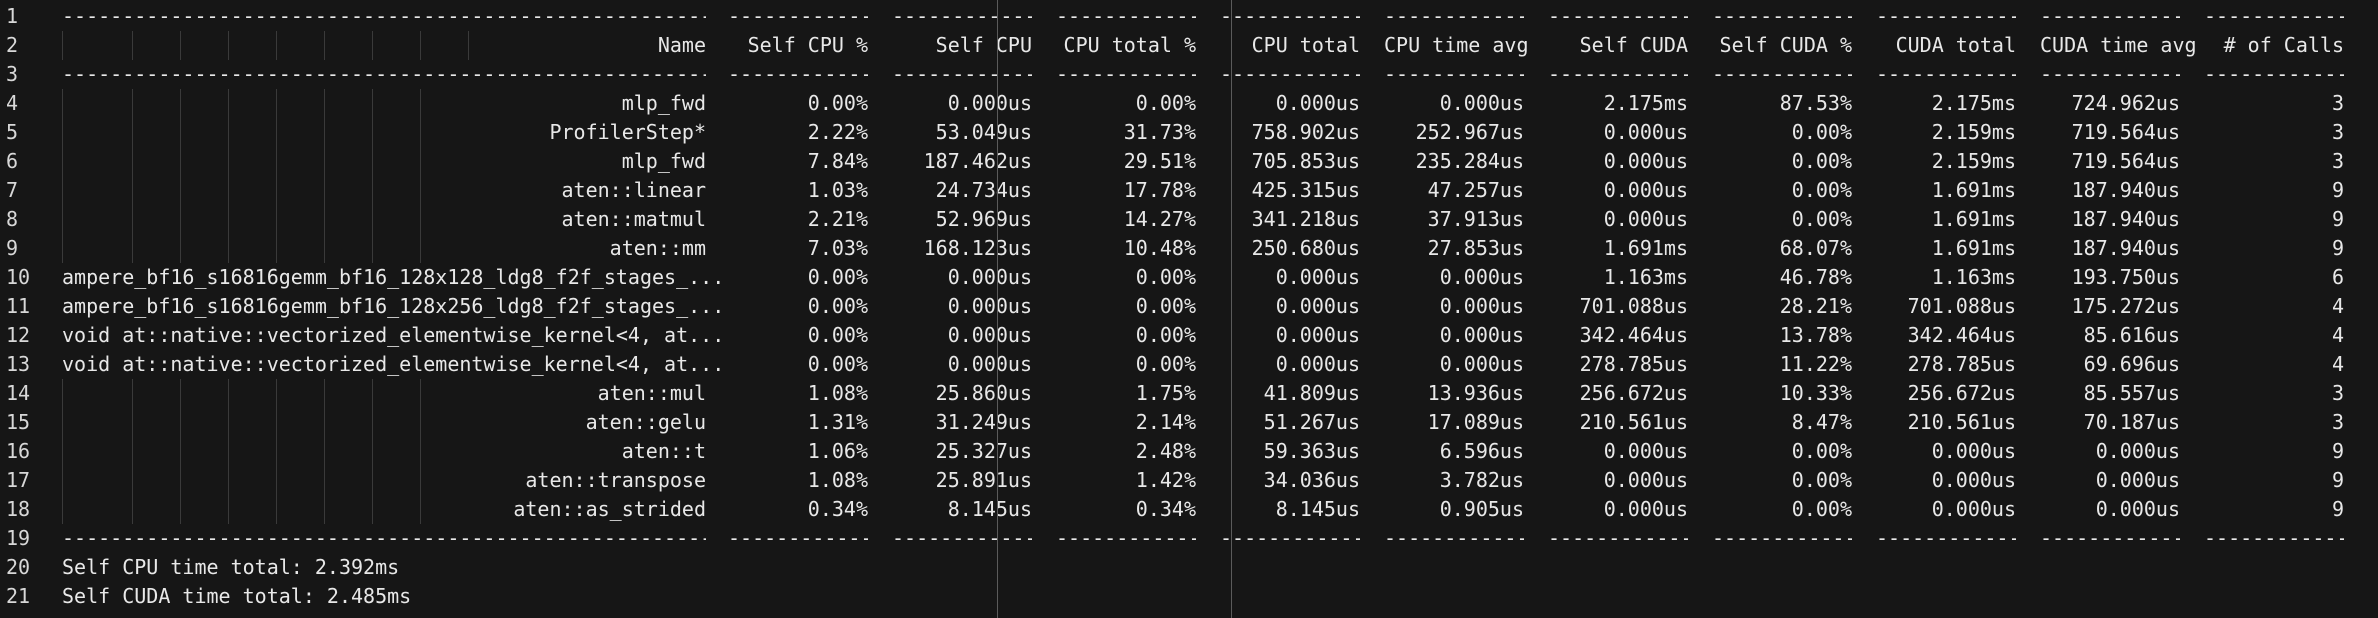  What do you see at coordinates (983, 393) in the screenshot?
I see `cell-value: 25.860us` at bounding box center [983, 393].